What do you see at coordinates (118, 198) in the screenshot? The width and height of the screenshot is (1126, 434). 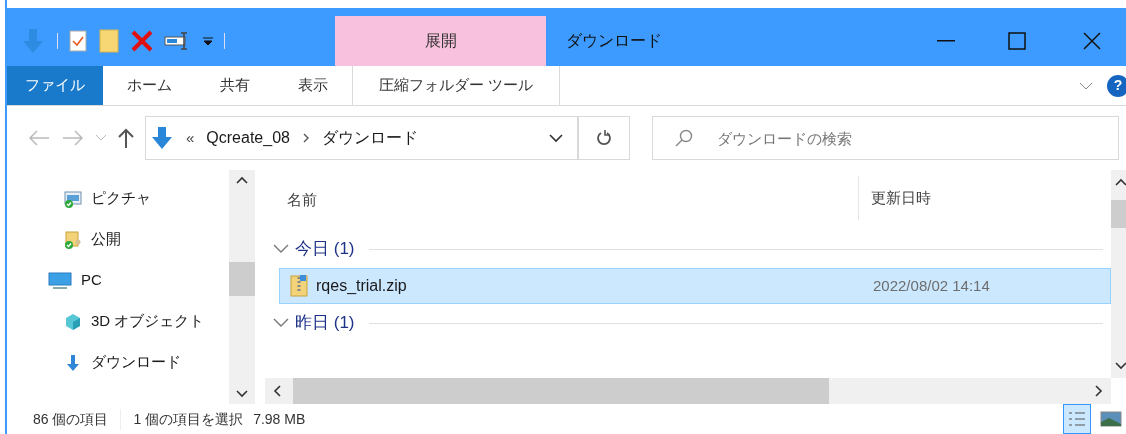 I see `nav-item: ピクチャ` at bounding box center [118, 198].